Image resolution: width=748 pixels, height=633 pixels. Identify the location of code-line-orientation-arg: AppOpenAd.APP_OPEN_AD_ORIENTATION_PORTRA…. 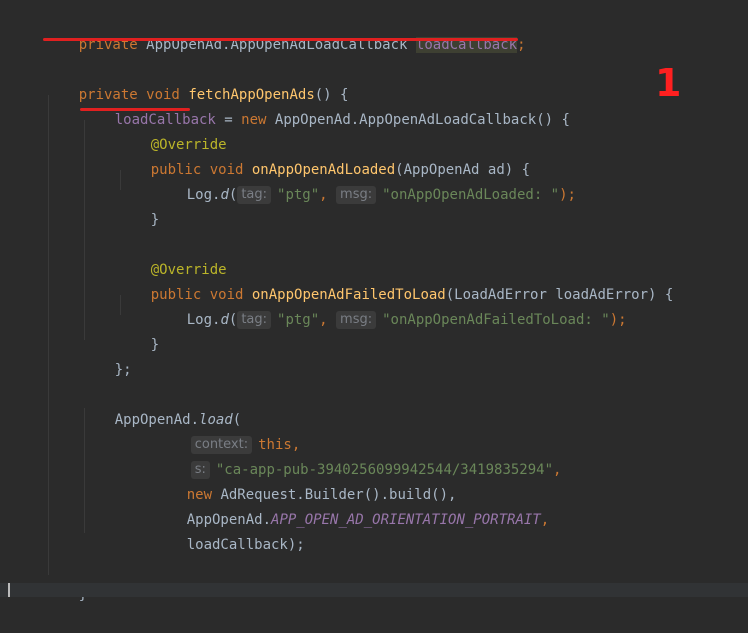
(351, 505).